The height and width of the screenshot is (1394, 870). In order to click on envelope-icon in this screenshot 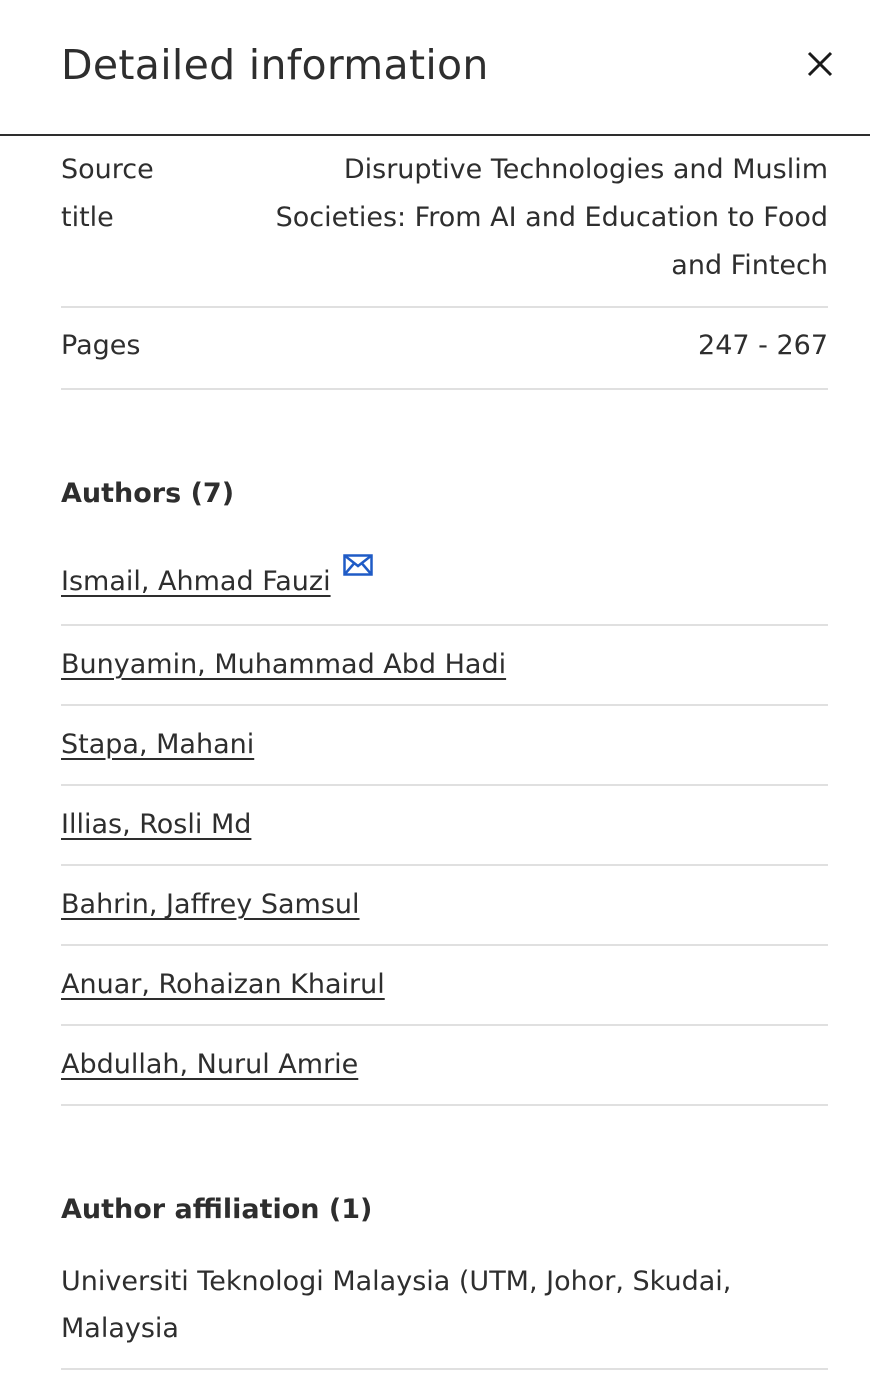, I will do `click(357, 567)`.